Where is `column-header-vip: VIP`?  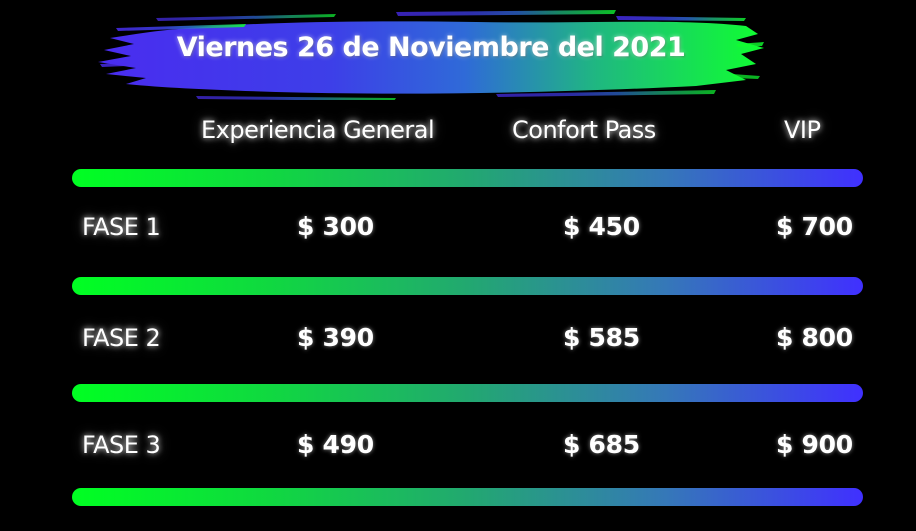
column-header-vip: VIP is located at coordinates (802, 130).